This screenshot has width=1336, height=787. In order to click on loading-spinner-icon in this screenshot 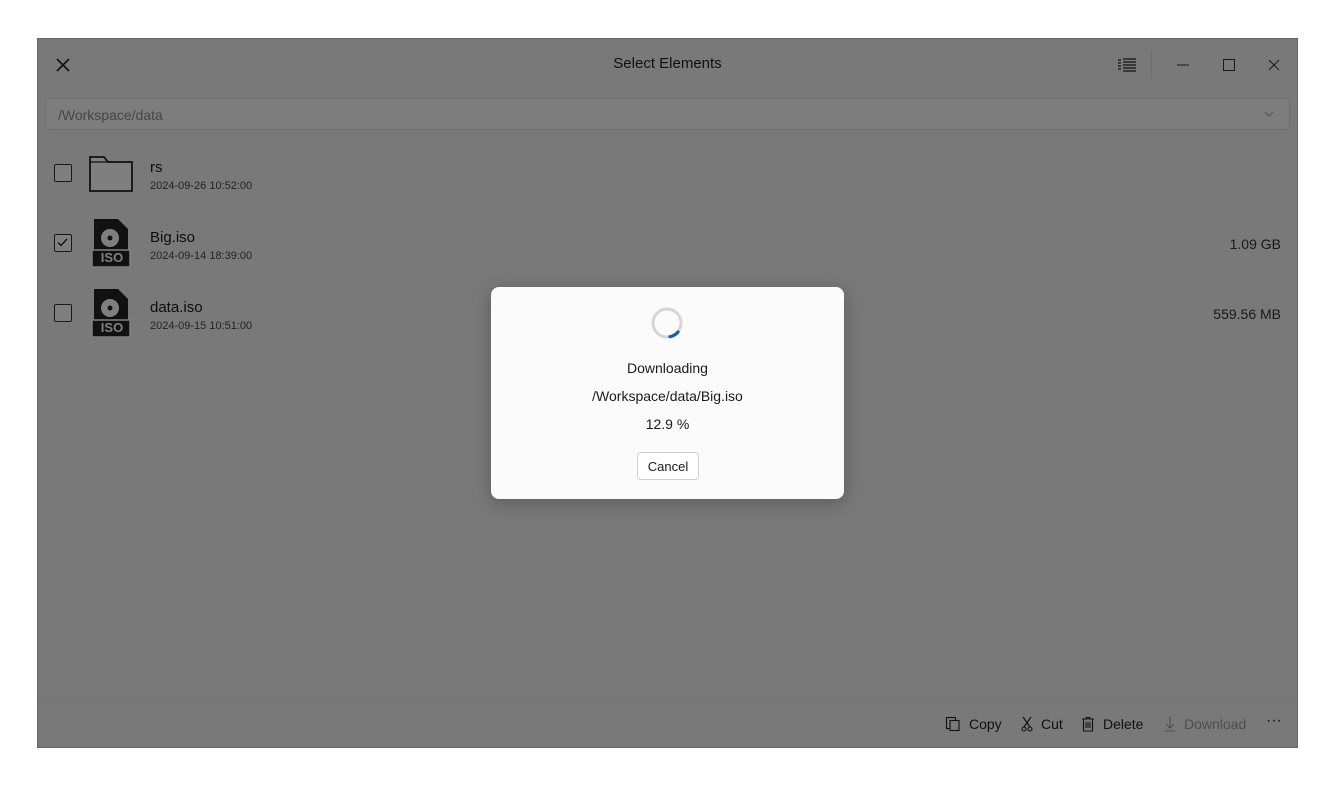, I will do `click(667, 323)`.